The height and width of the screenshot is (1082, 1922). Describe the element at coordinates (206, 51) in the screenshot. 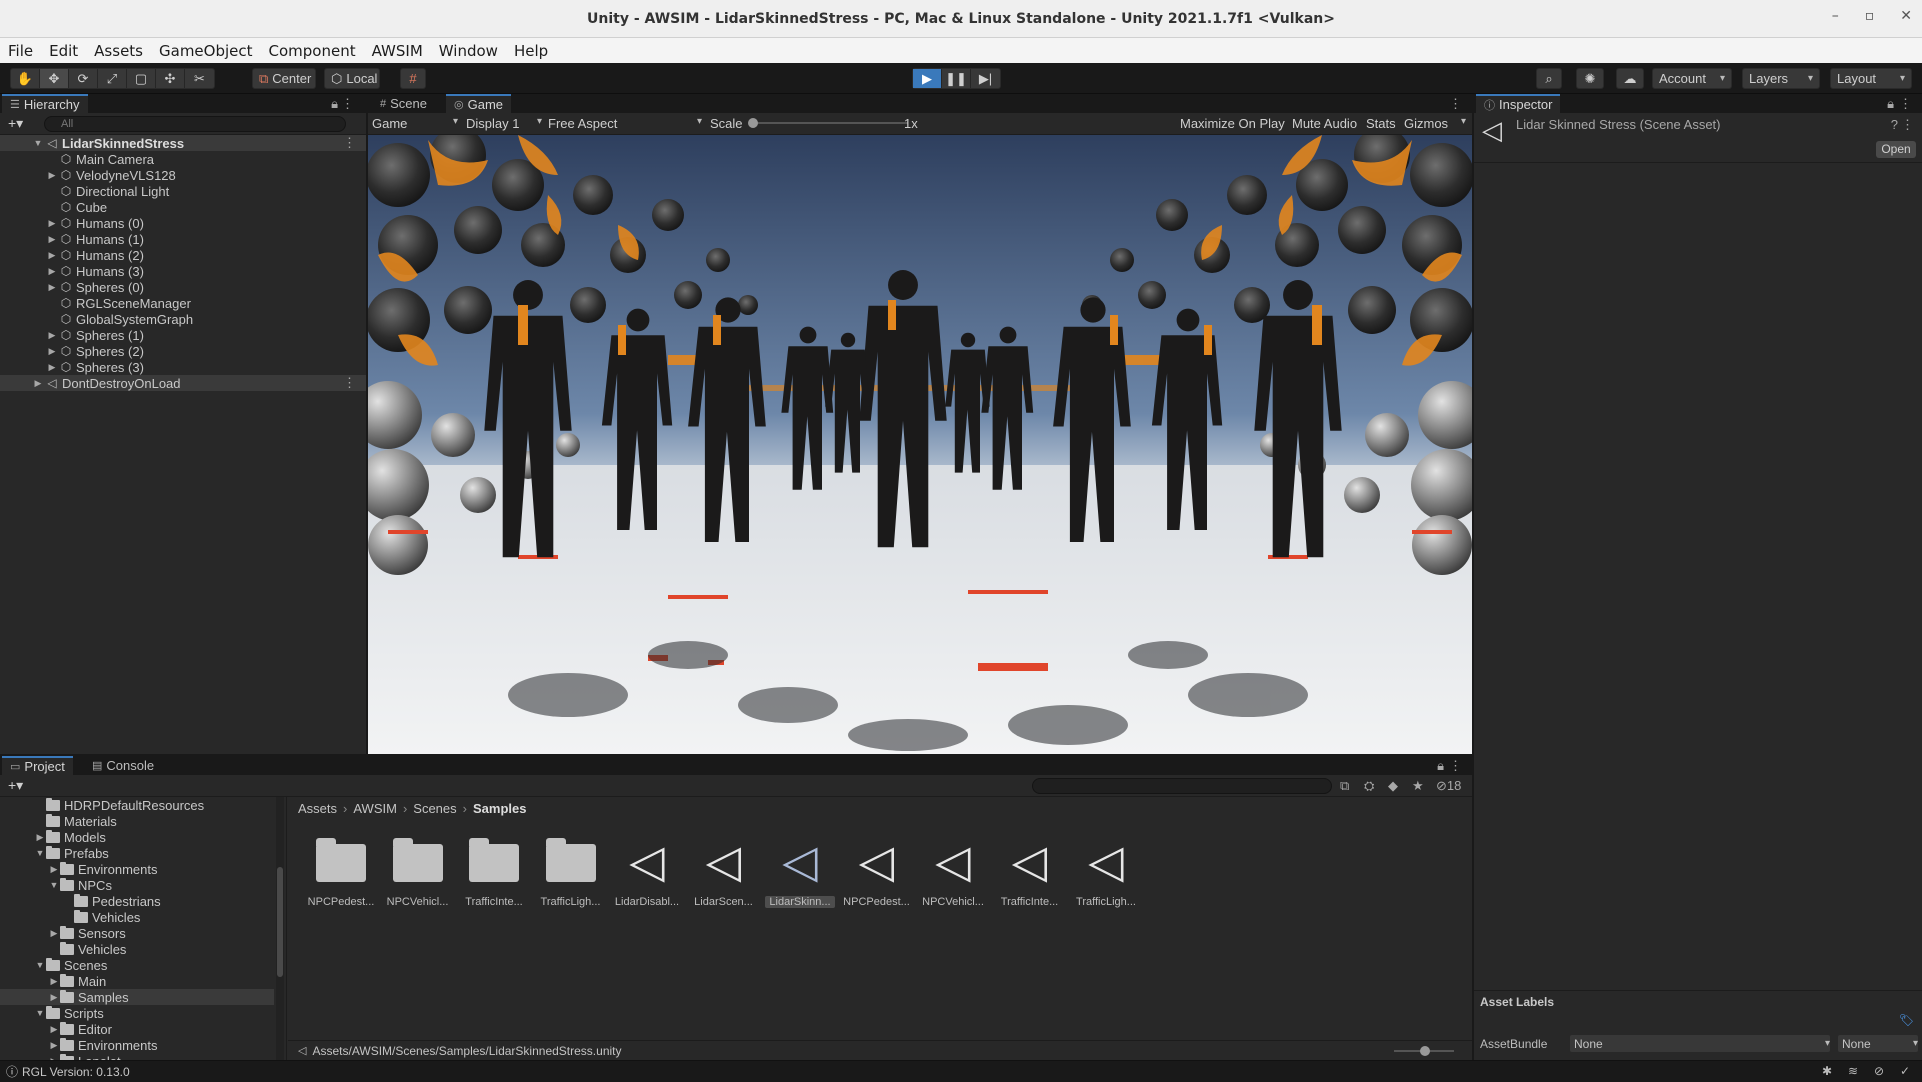

I see `menu-gameobject: GameObject` at that location.